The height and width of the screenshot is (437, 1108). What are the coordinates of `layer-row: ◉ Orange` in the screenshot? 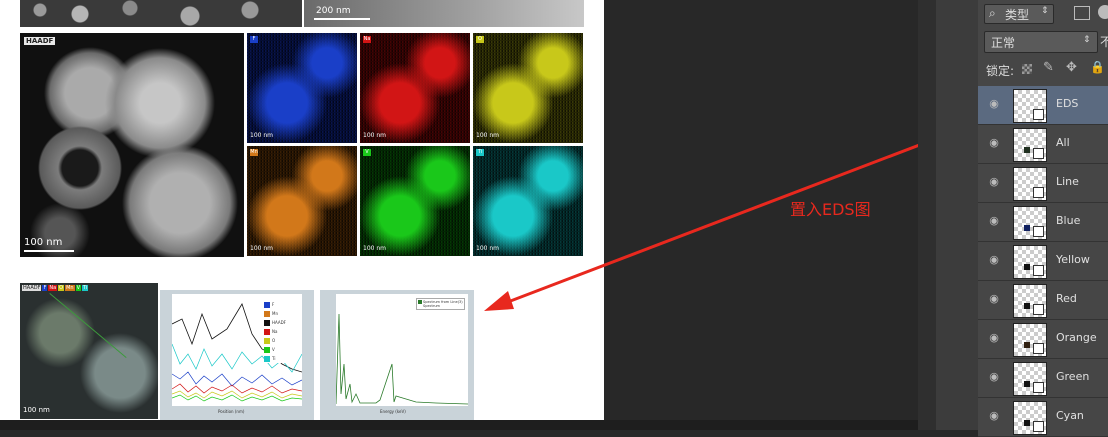 It's located at (1043, 339).